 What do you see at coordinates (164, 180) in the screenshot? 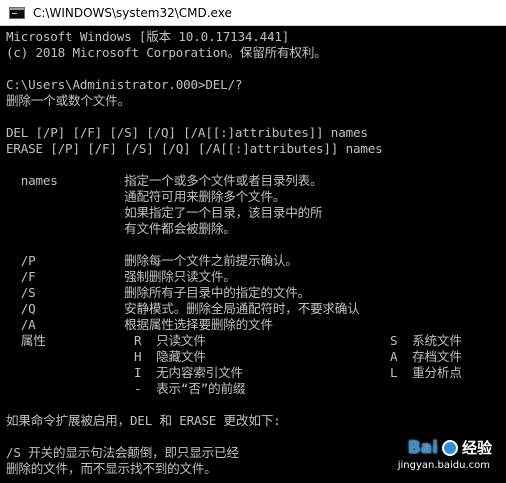
I see `console-line: names 指定一个或多个文件或者目录列表。` at bounding box center [164, 180].